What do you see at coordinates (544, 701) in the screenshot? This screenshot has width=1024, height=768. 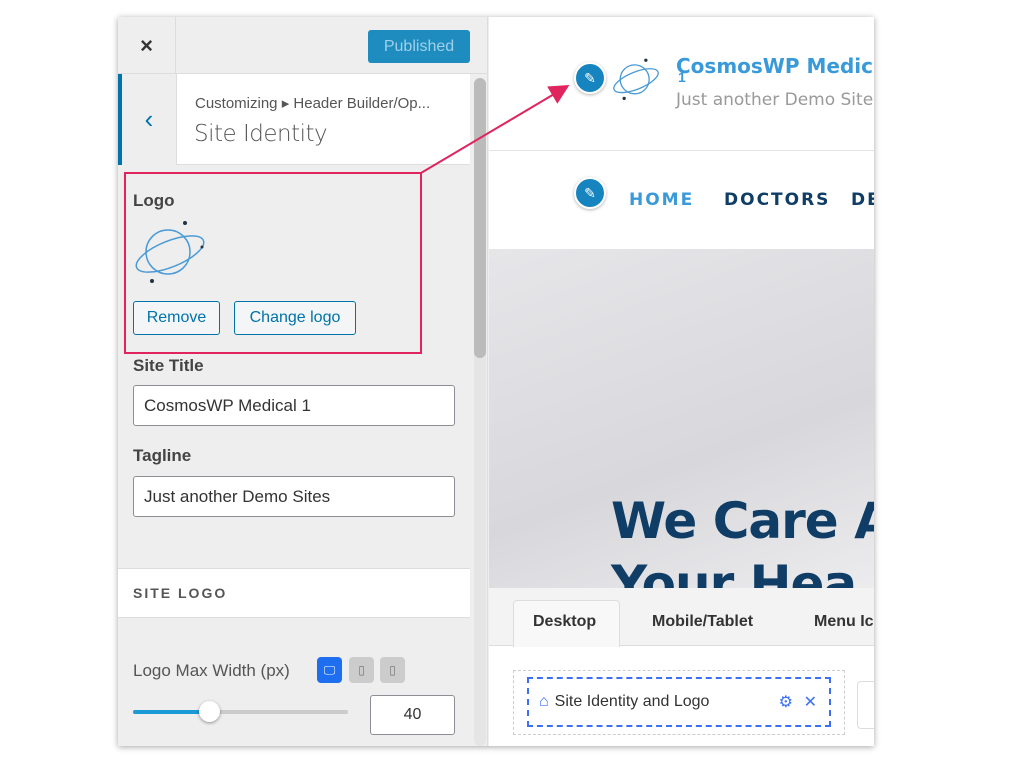 I see `home-icon: ⌂` at bounding box center [544, 701].